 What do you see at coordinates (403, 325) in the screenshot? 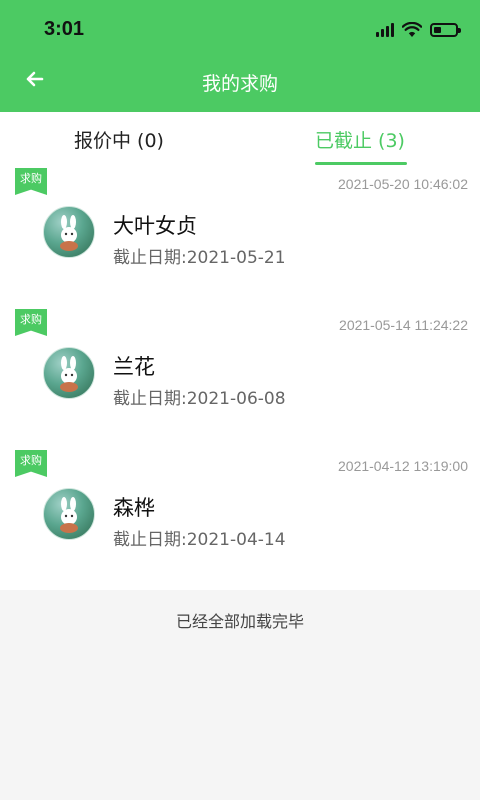
I see `item-timestamp: 2021-05-14 11:24:22` at bounding box center [403, 325].